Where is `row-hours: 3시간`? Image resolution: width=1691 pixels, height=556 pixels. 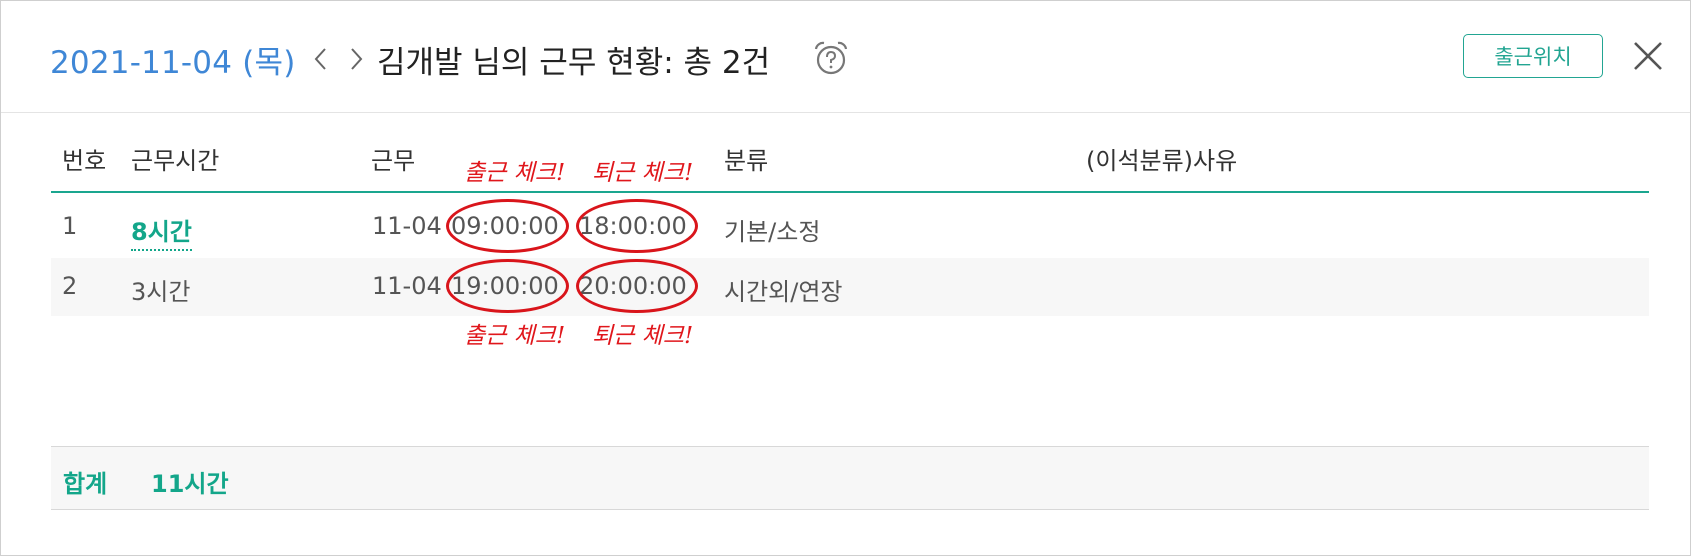 row-hours: 3시간 is located at coordinates (161, 292).